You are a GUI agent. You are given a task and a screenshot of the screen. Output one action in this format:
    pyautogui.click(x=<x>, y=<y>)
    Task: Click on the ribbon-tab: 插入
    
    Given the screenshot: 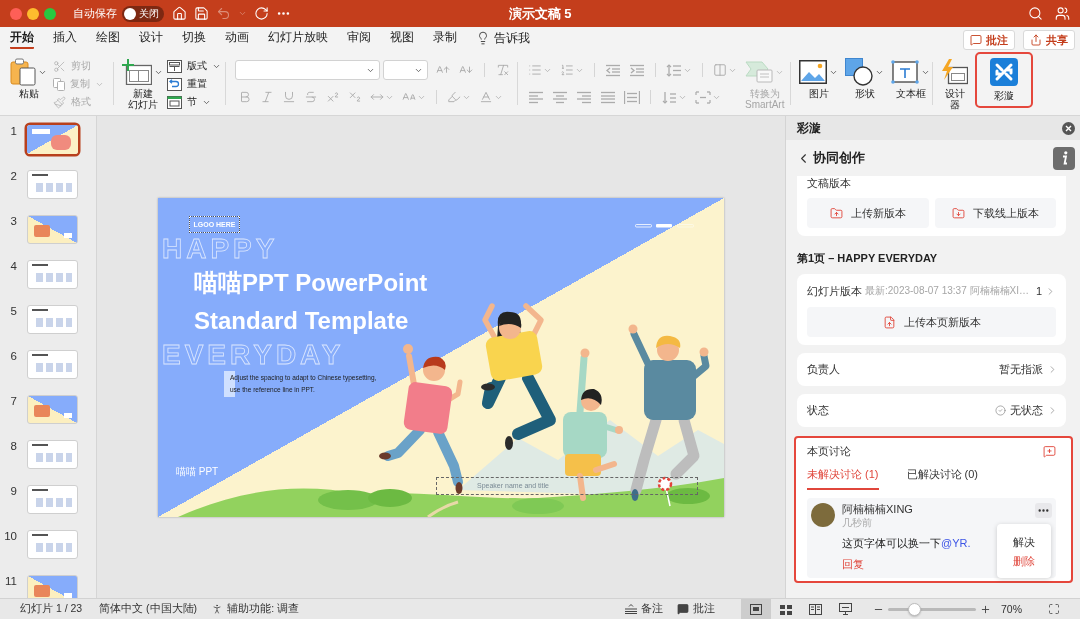 What is the action you would take?
    pyautogui.click(x=65, y=38)
    